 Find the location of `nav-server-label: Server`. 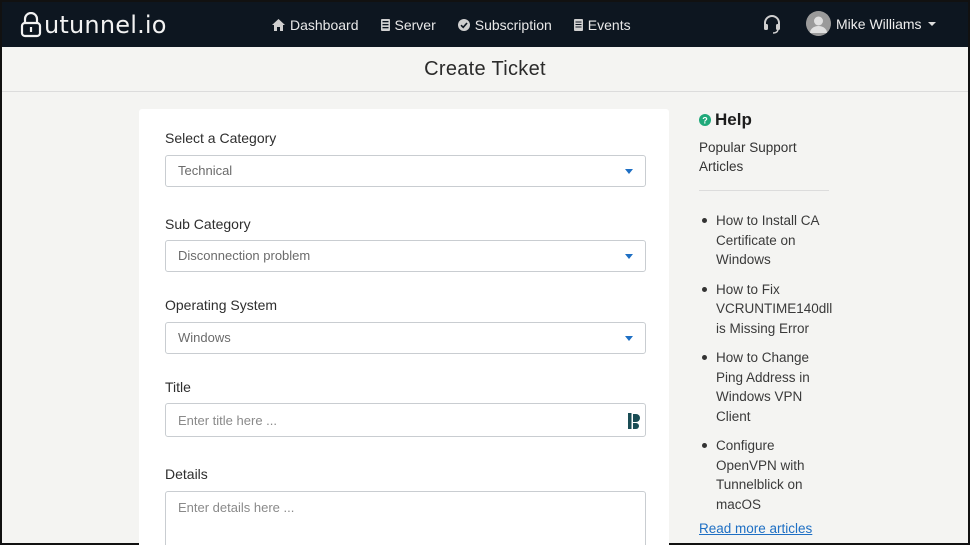

nav-server-label: Server is located at coordinates (415, 24).